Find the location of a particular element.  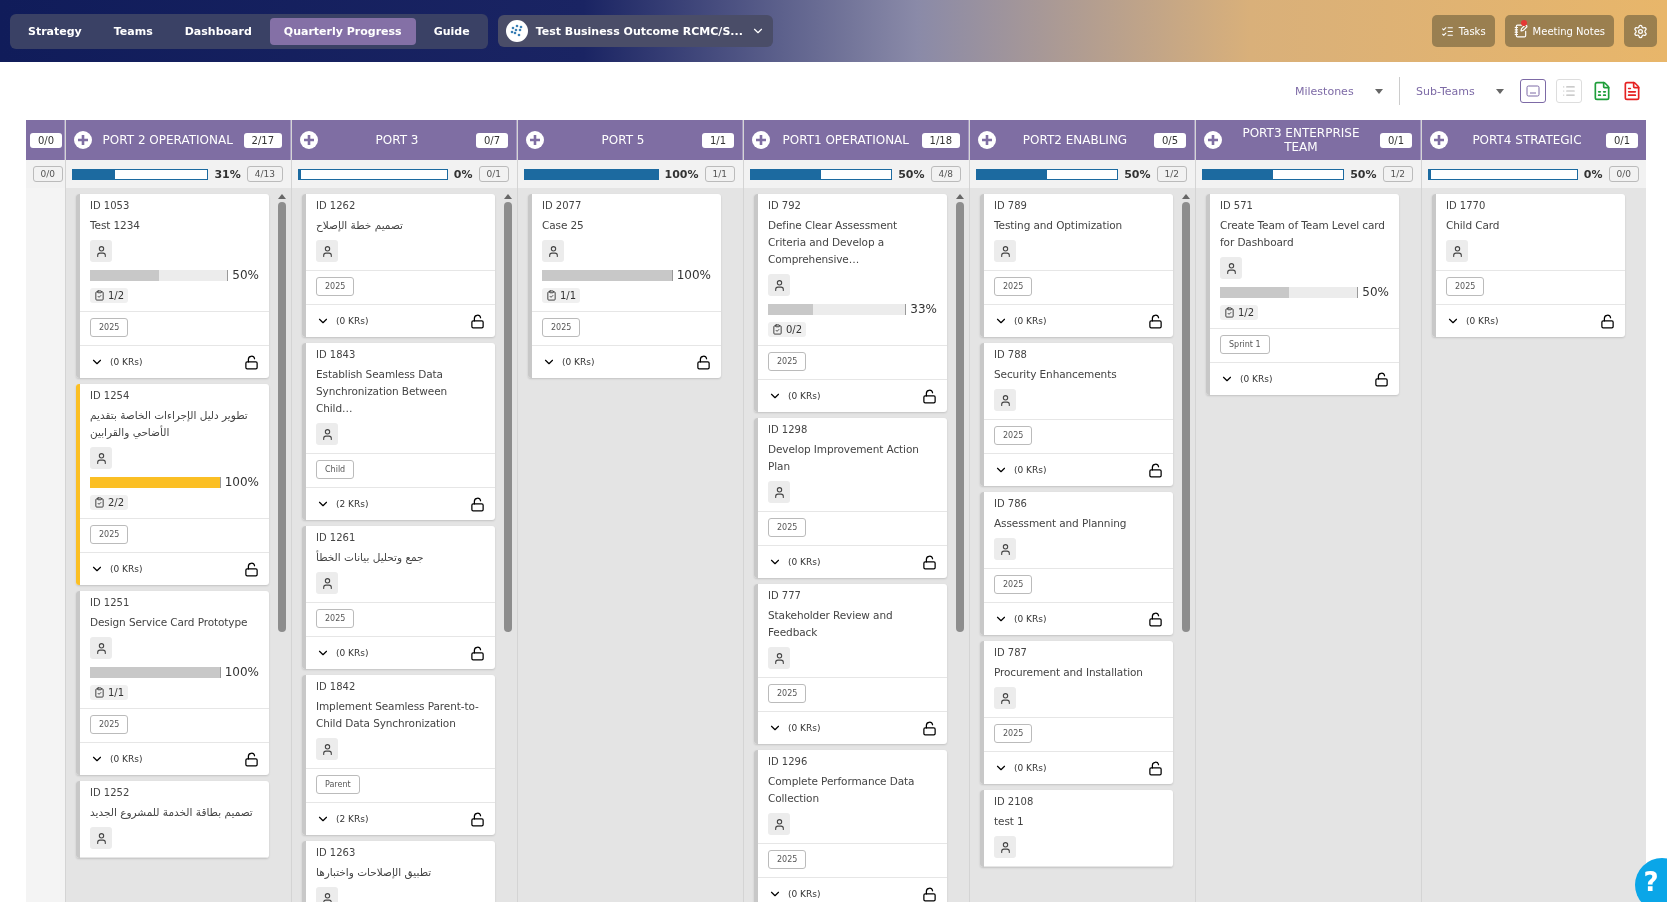

nav-tab: Strategy is located at coordinates (55, 31).